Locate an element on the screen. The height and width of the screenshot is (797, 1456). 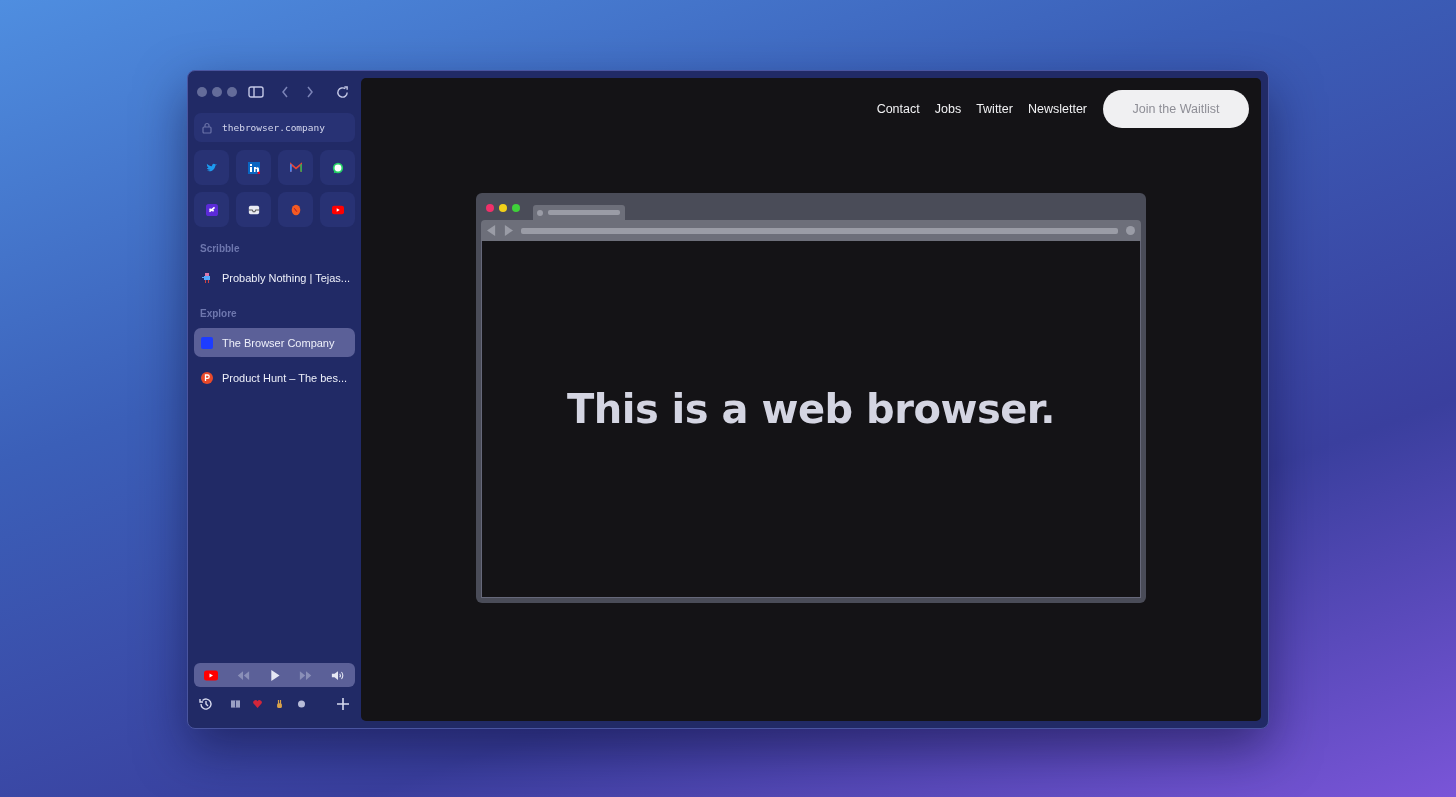
heart-icon is located at coordinates (257, 704).